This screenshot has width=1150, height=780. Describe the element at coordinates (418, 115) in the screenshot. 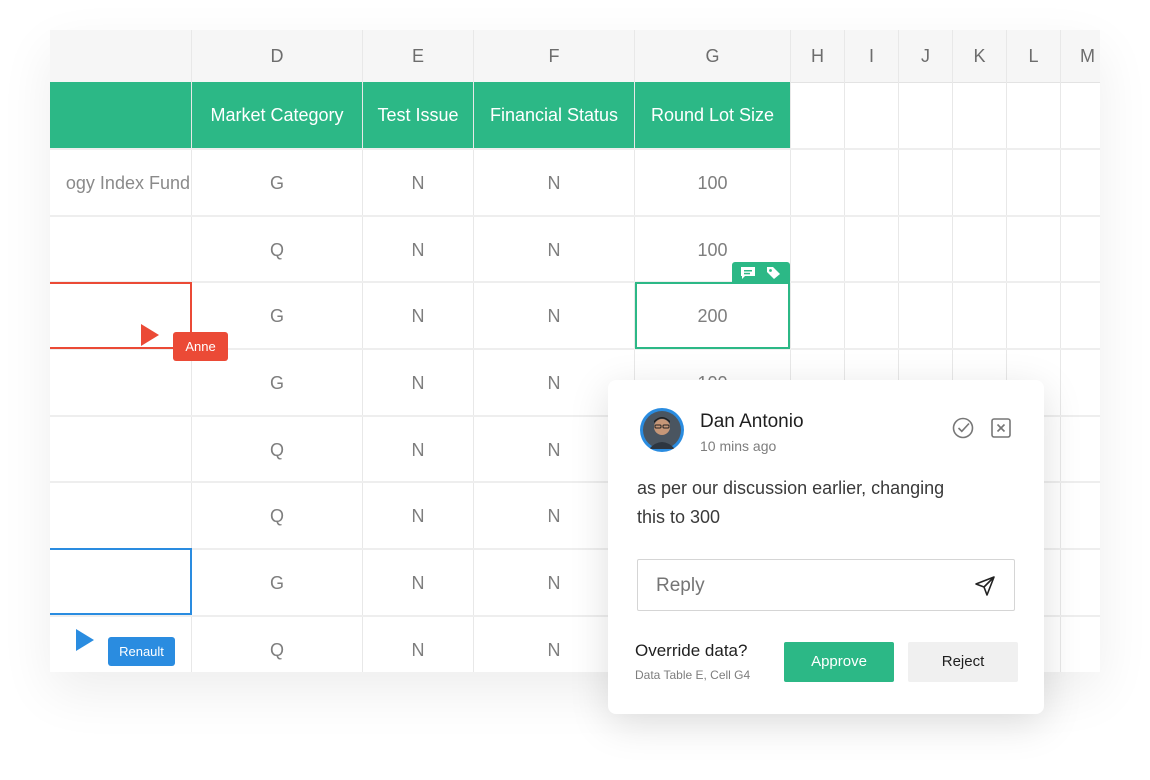

I see `header-test-issue: Test Issue` at that location.